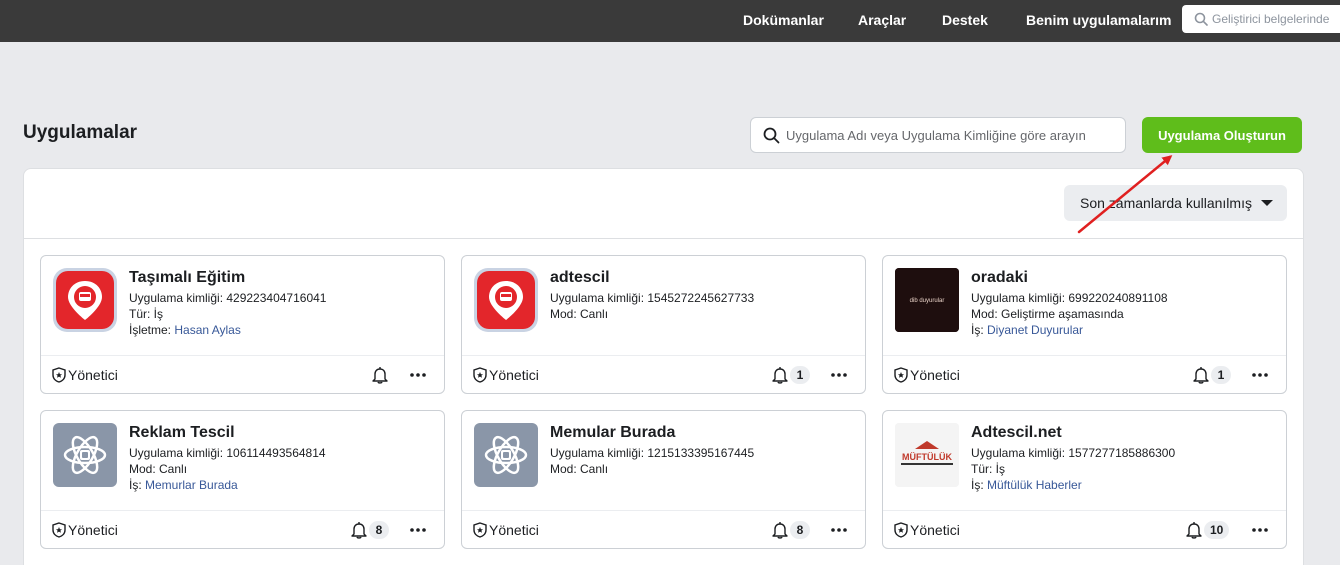  What do you see at coordinates (228, 298) in the screenshot?
I see `app-id: Uygulama kimliği: 429223404716041` at bounding box center [228, 298].